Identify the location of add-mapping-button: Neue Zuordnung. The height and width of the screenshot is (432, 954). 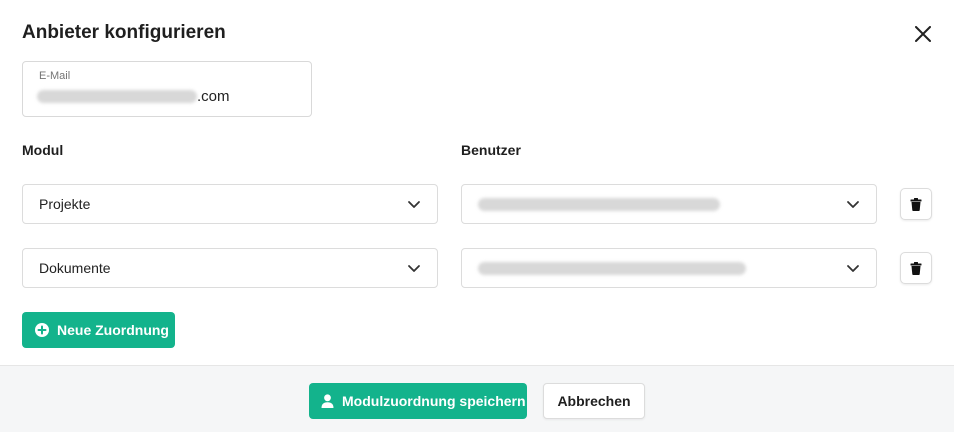
(98, 330).